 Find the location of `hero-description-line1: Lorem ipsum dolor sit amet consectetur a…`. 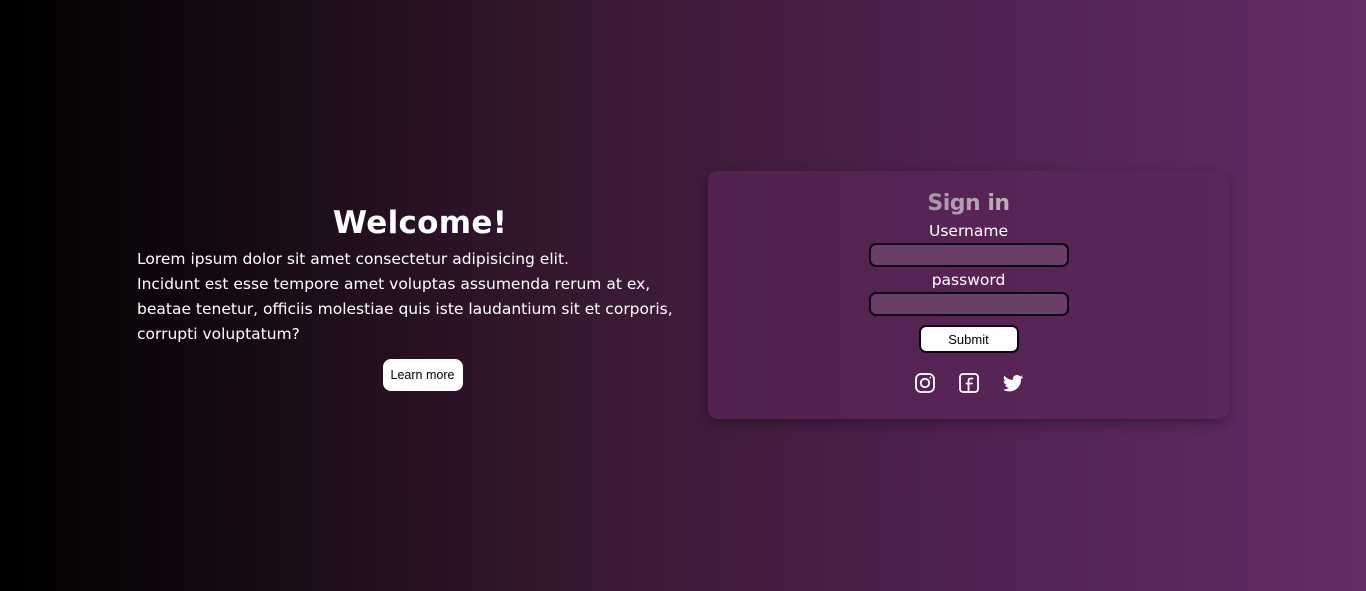

hero-description-line1: Lorem ipsum dolor sit amet consectetur a… is located at coordinates (353, 259).